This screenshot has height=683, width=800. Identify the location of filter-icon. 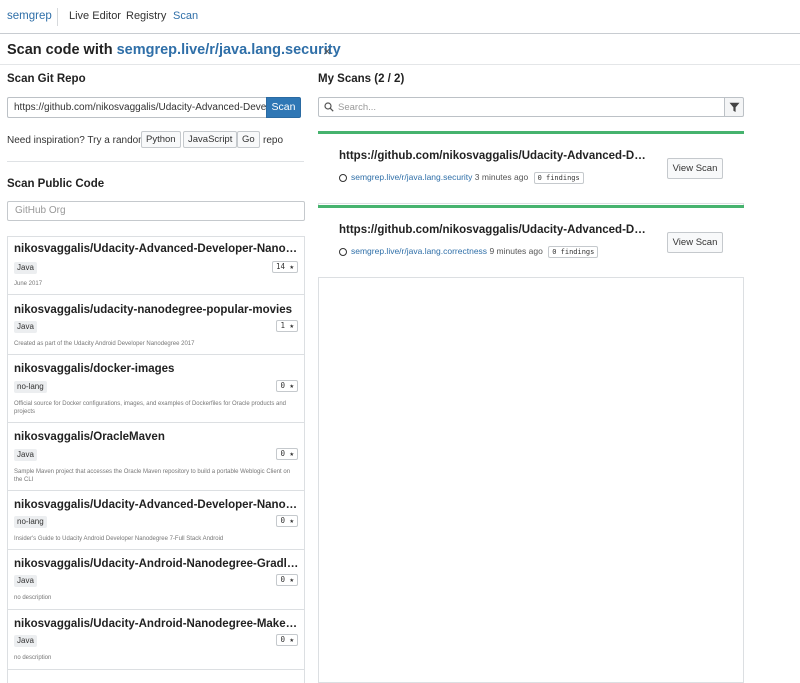
(734, 107).